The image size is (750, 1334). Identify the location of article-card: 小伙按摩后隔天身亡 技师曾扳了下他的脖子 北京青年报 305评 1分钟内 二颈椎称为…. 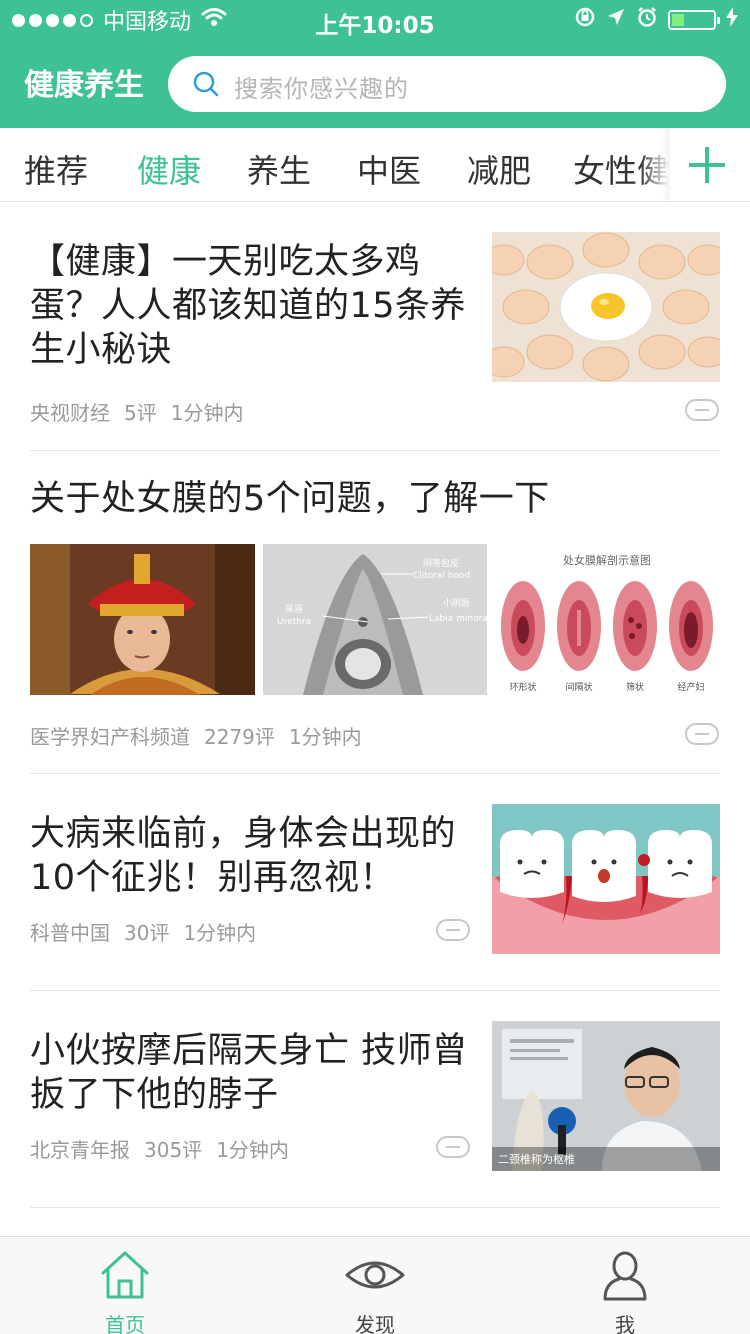
(375, 1099).